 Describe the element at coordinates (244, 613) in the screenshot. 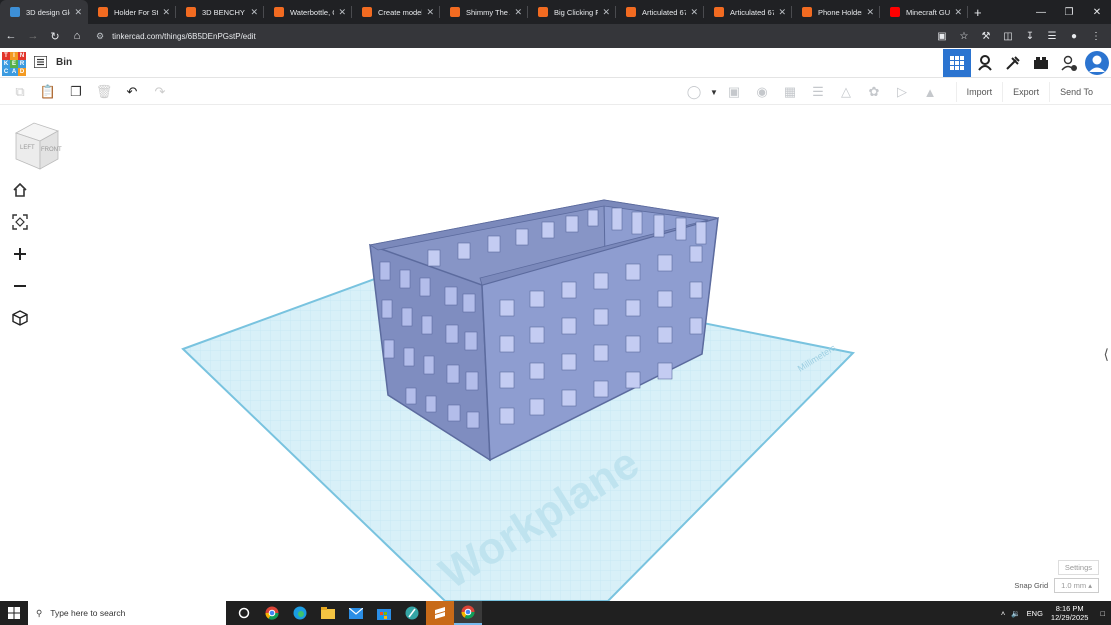

I see `cortana-icon` at that location.